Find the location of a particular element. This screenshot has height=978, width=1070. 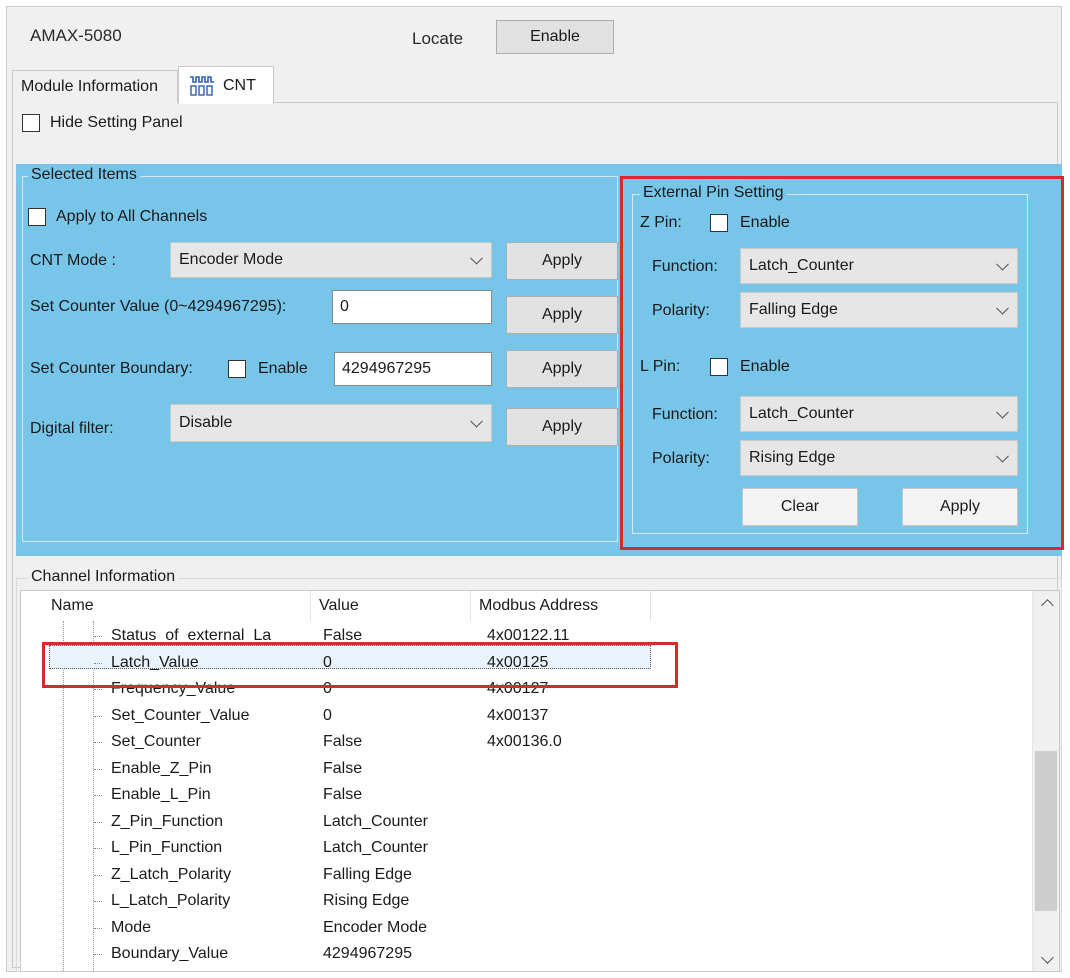

l-pin-polarity-value: Rising Edge is located at coordinates (792, 457).